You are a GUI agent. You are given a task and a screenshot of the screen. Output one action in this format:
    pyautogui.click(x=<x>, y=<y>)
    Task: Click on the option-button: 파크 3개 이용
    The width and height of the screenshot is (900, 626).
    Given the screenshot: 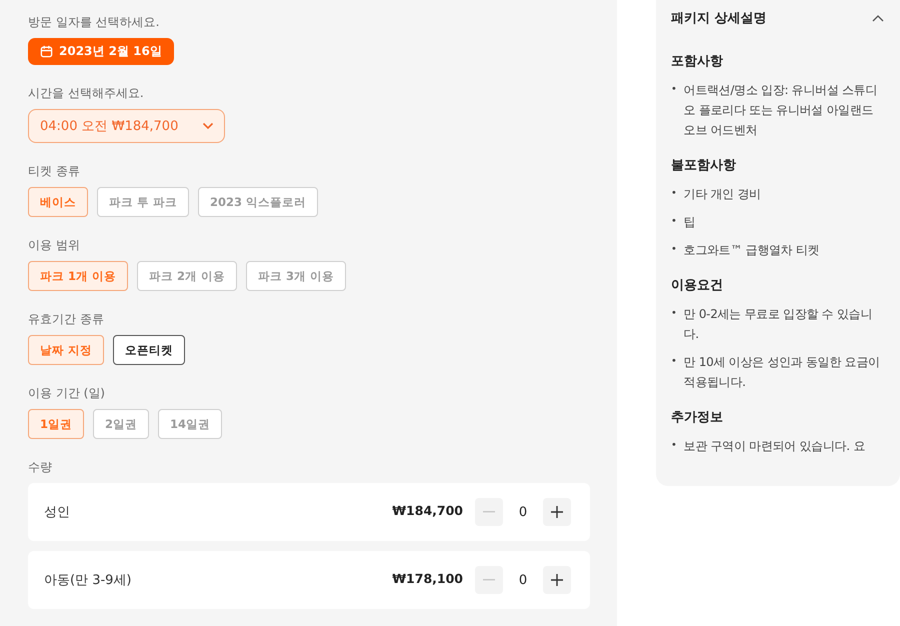 What is the action you would take?
    pyautogui.click(x=296, y=276)
    